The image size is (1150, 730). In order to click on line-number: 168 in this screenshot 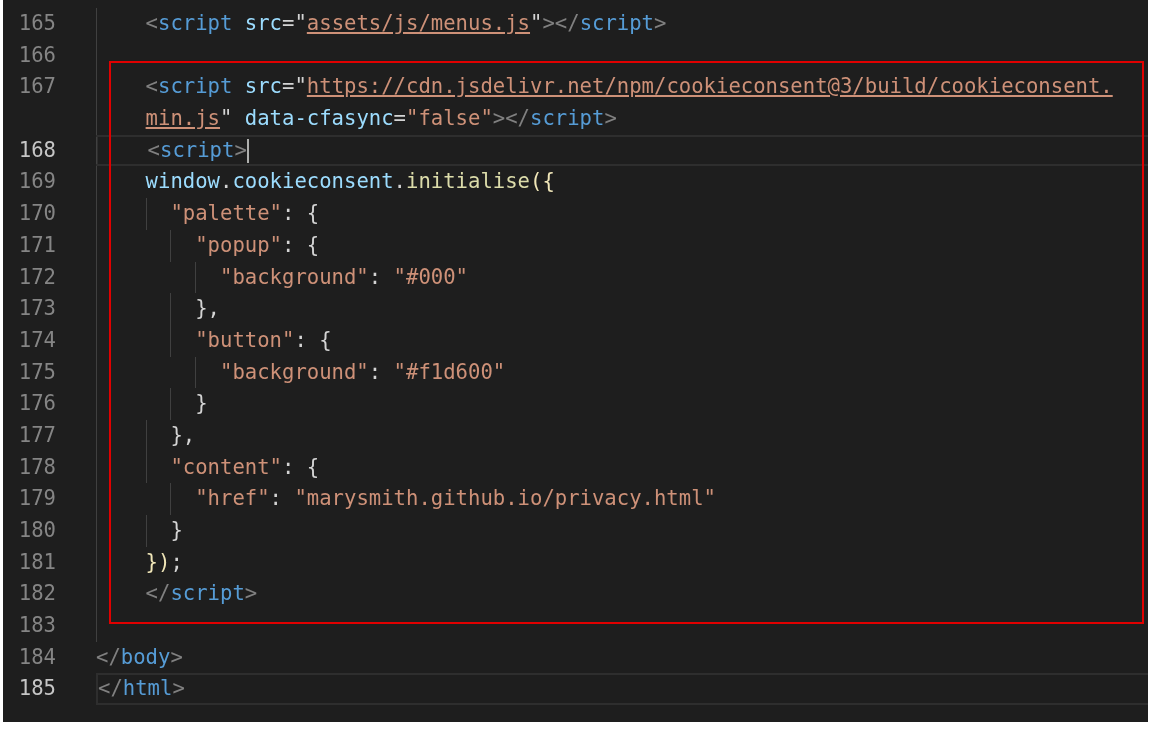, I will do `click(37, 149)`.